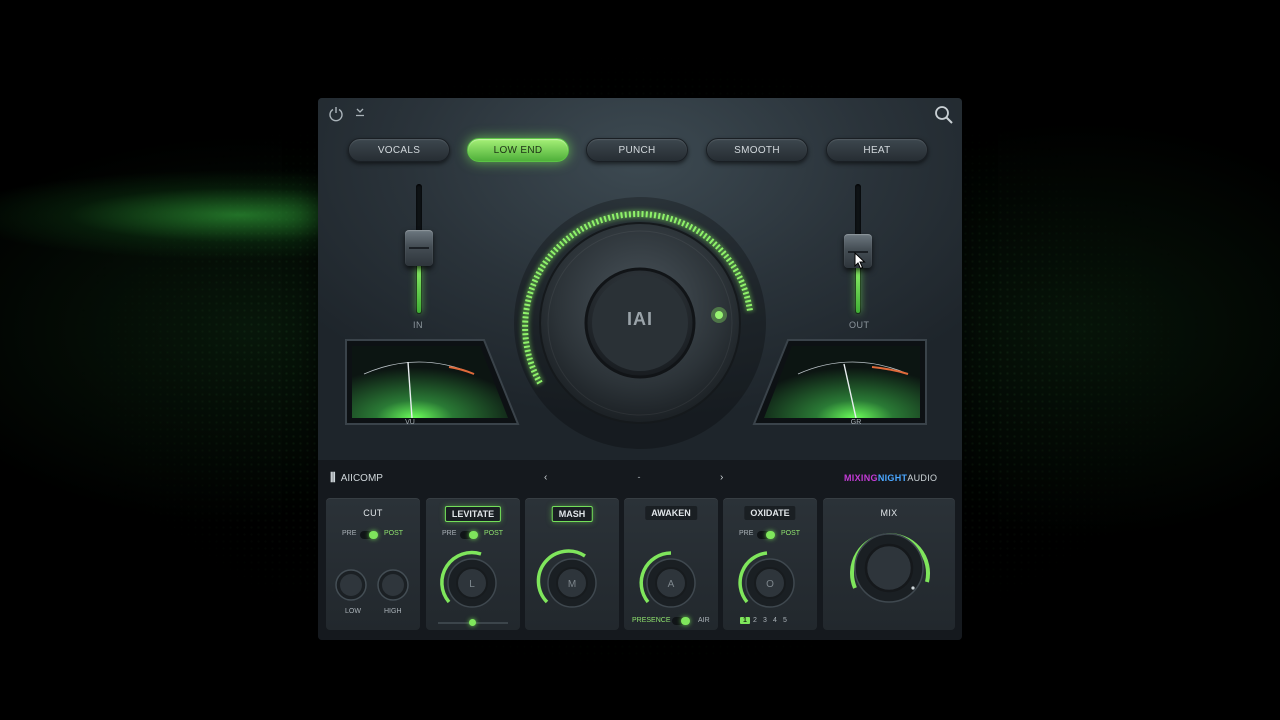  What do you see at coordinates (469, 535) in the screenshot?
I see `levitate-pre-post-toggle` at bounding box center [469, 535].